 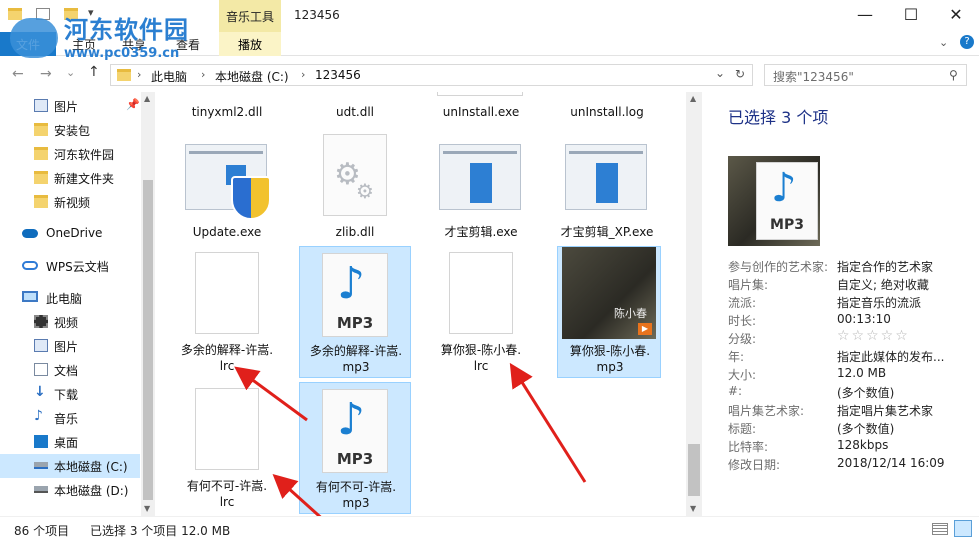 What do you see at coordinates (742, 303) in the screenshot?
I see `prop-key: 流派:` at bounding box center [742, 303].